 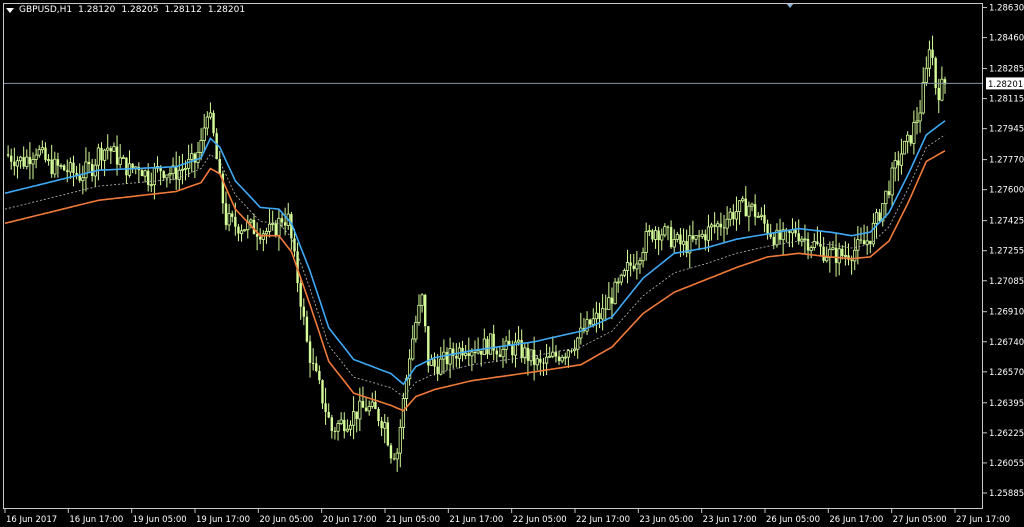 What do you see at coordinates (476, 520) in the screenshot?
I see `x-tick-label: 21 Jun 17:00` at bounding box center [476, 520].